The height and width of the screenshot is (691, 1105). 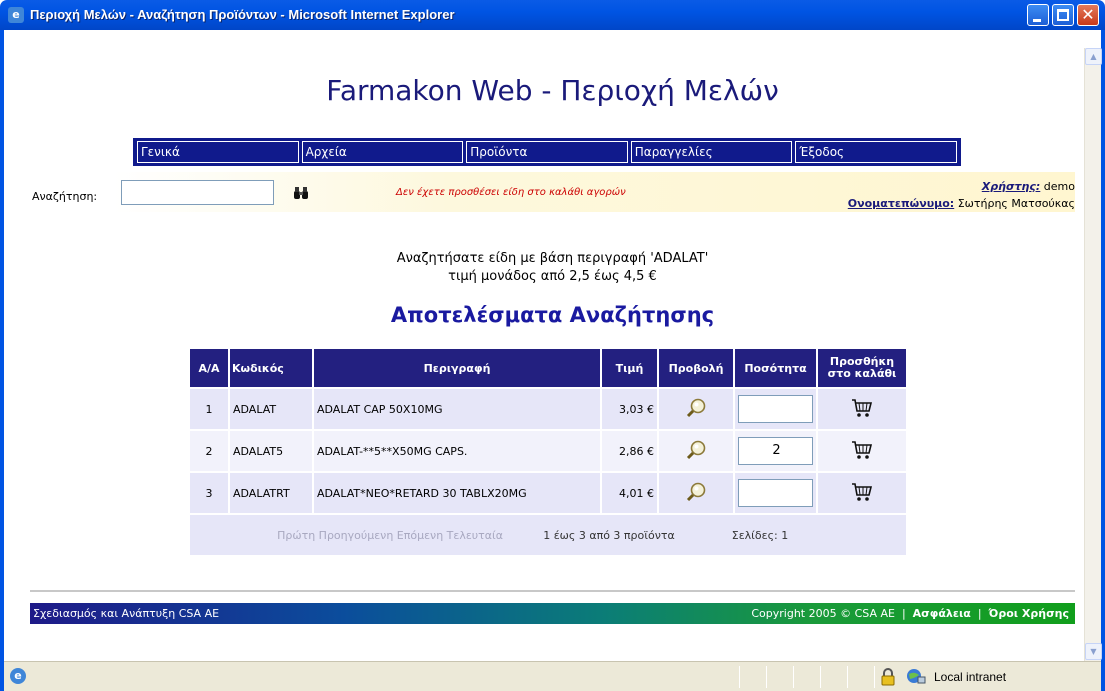 I want to click on menu-item-general: Γενικά, so click(x=218, y=152).